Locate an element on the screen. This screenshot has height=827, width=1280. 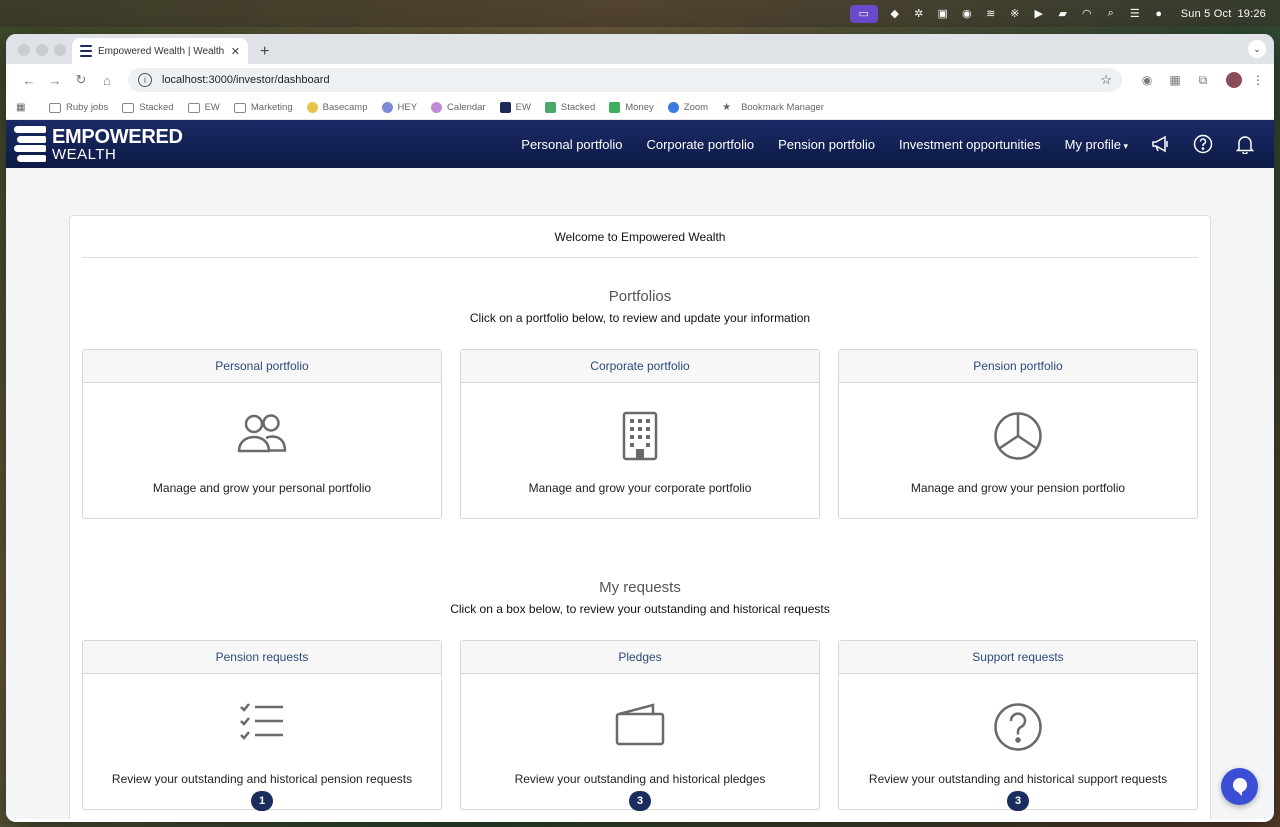
chat-support-button is located at coordinates (1239, 786).